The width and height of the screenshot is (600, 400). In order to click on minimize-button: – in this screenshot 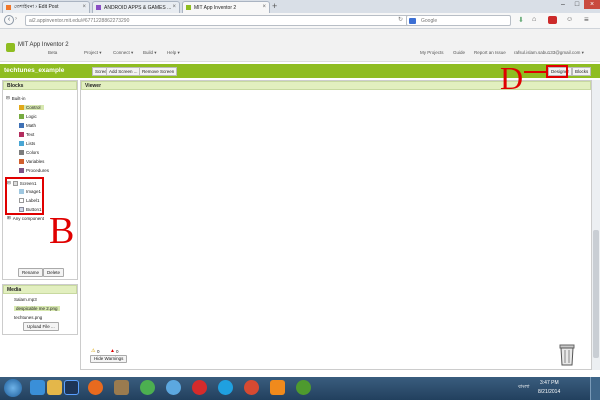, I will do `click(563, 4)`.